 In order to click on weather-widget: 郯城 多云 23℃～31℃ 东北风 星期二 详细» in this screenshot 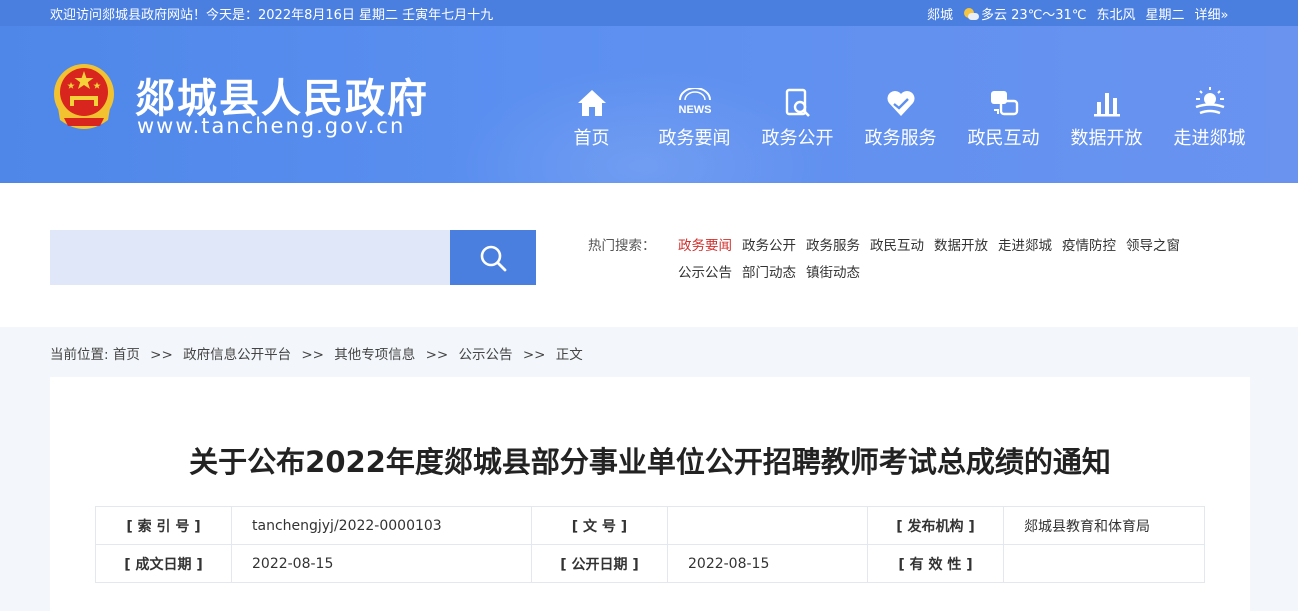, I will do `click(1082, 13)`.